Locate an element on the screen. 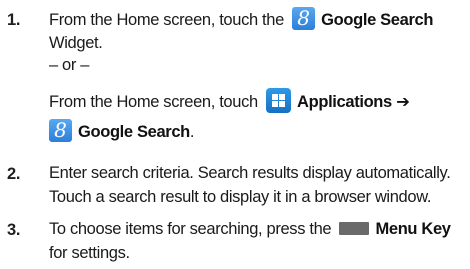  step-text: for settings. is located at coordinates (89, 253).